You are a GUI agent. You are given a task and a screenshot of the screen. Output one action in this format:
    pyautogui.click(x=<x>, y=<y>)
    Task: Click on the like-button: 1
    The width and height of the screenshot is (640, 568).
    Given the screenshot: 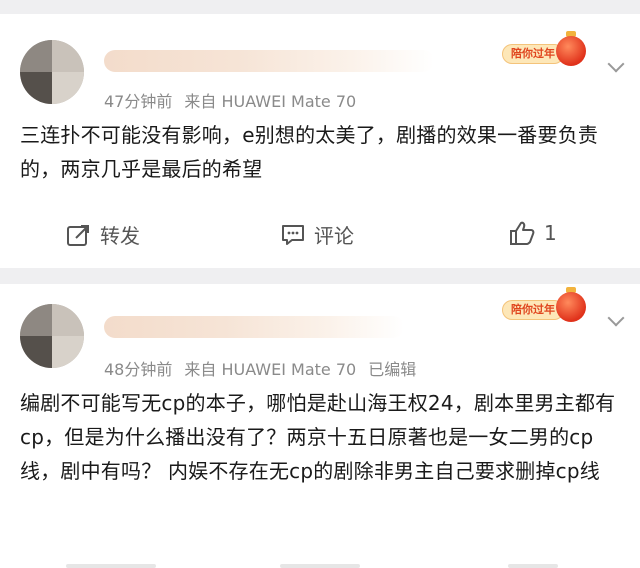 What is the action you would take?
    pyautogui.click(x=532, y=233)
    